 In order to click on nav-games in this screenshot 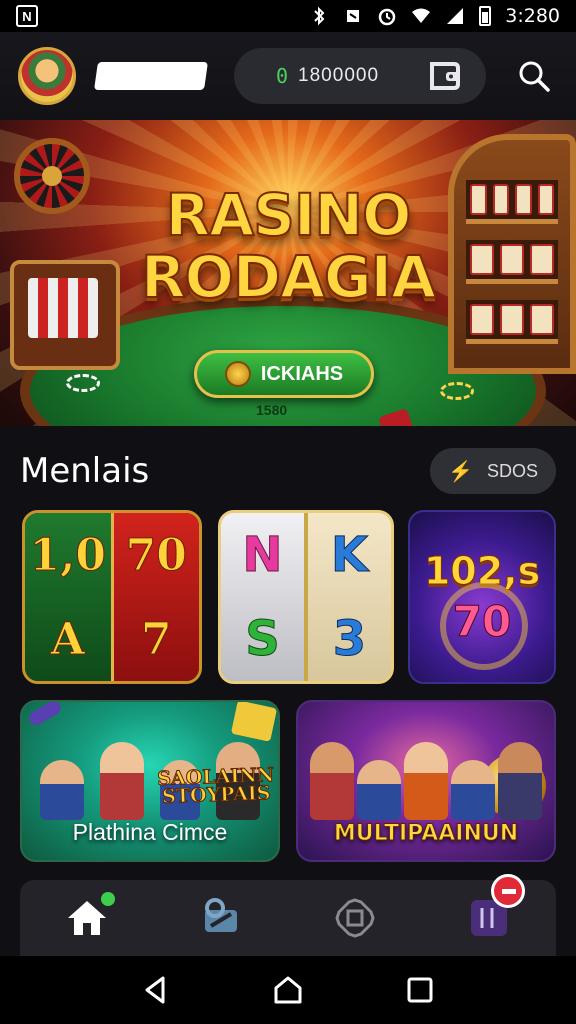, I will do `click(355, 918)`.